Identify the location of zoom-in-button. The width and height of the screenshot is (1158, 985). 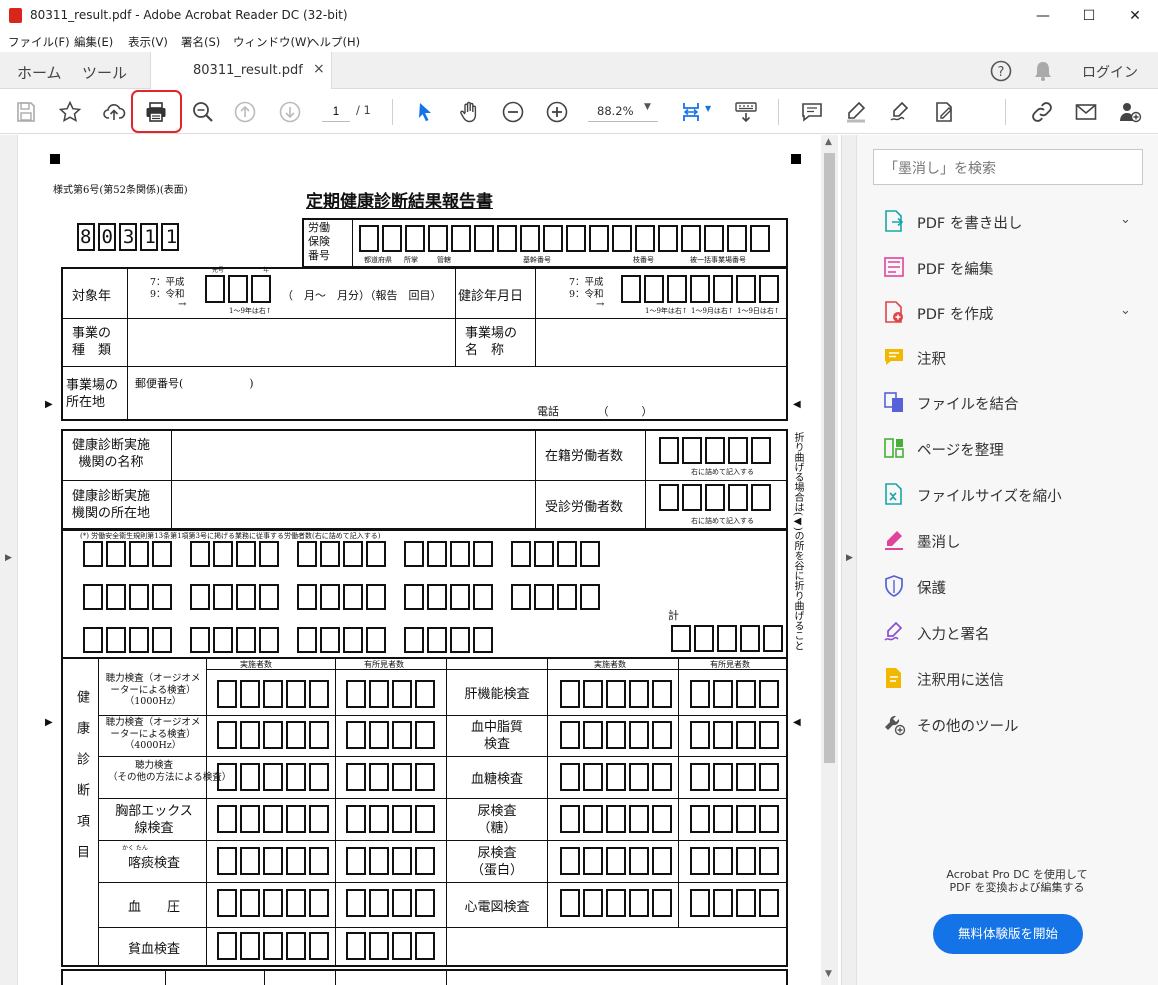
(557, 112).